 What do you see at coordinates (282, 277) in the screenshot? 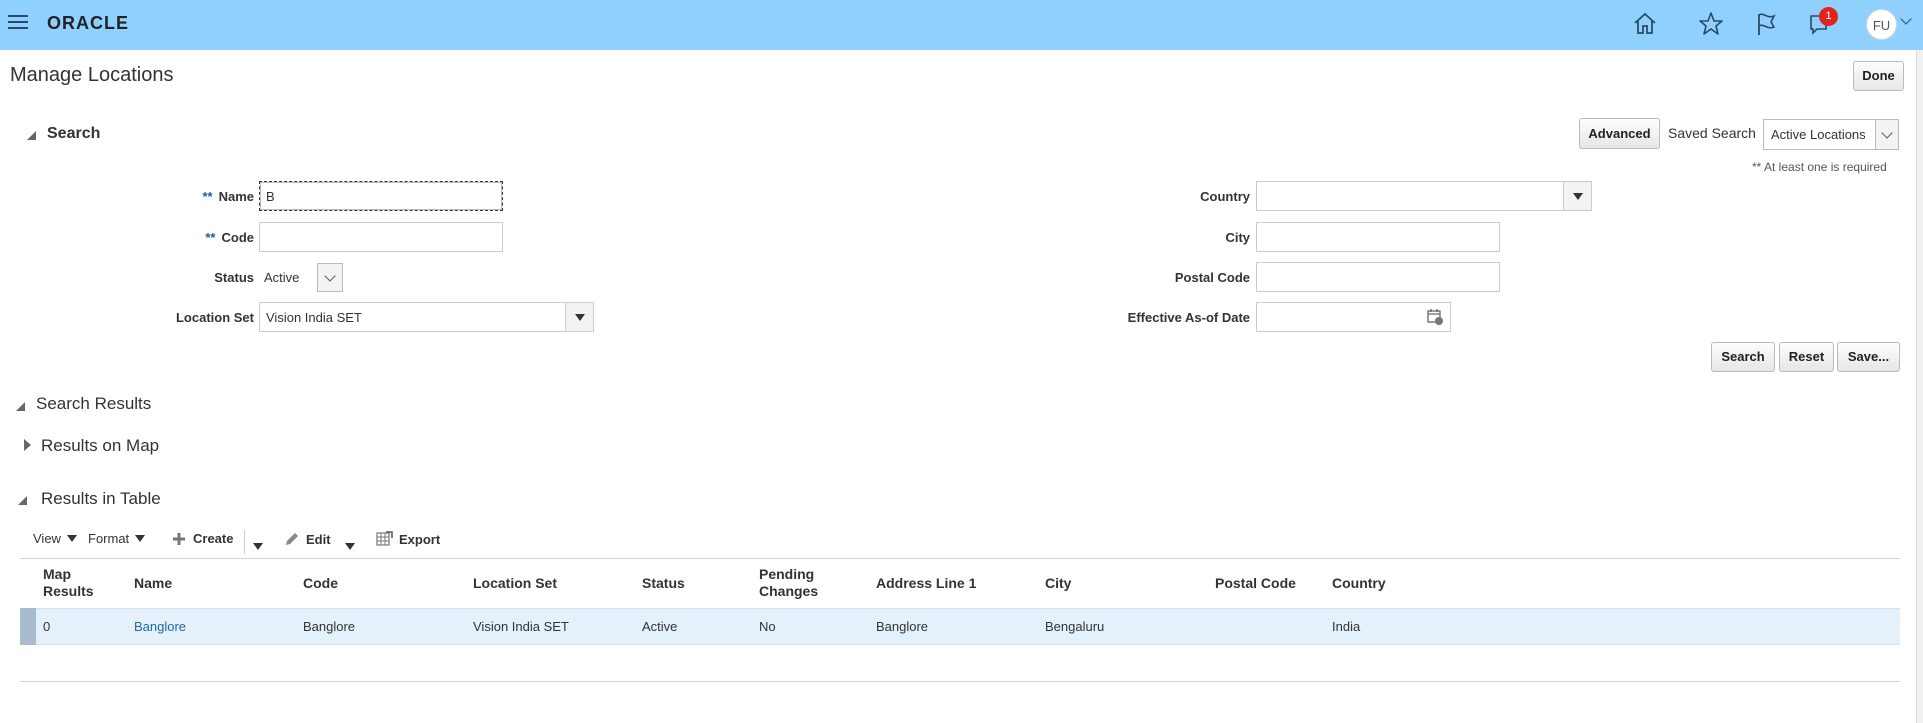
I see `status-value: Active` at bounding box center [282, 277].